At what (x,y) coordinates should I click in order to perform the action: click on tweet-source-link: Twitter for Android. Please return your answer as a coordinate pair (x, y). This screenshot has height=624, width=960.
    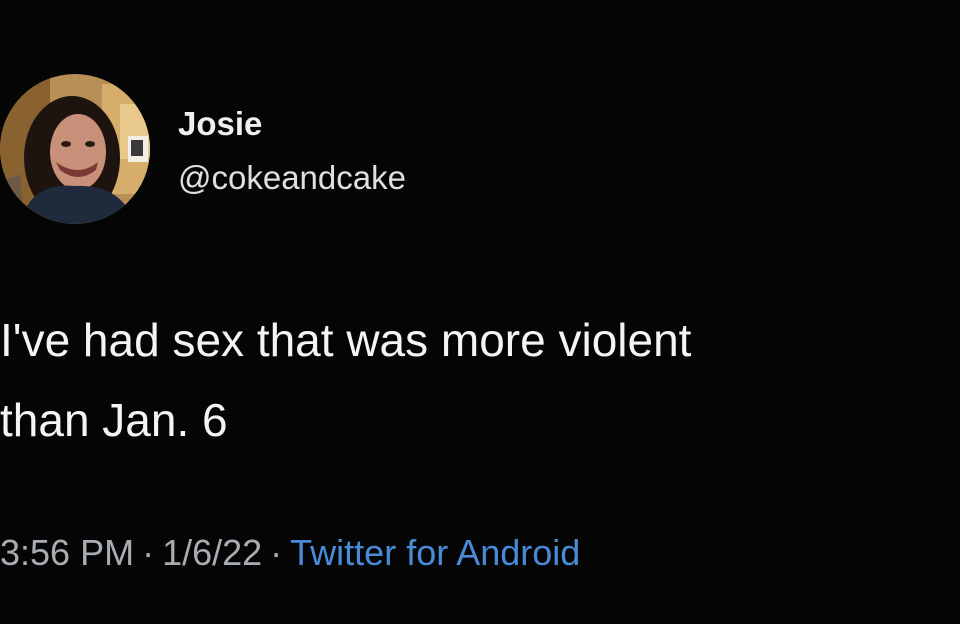
    Looking at the image, I should click on (435, 552).